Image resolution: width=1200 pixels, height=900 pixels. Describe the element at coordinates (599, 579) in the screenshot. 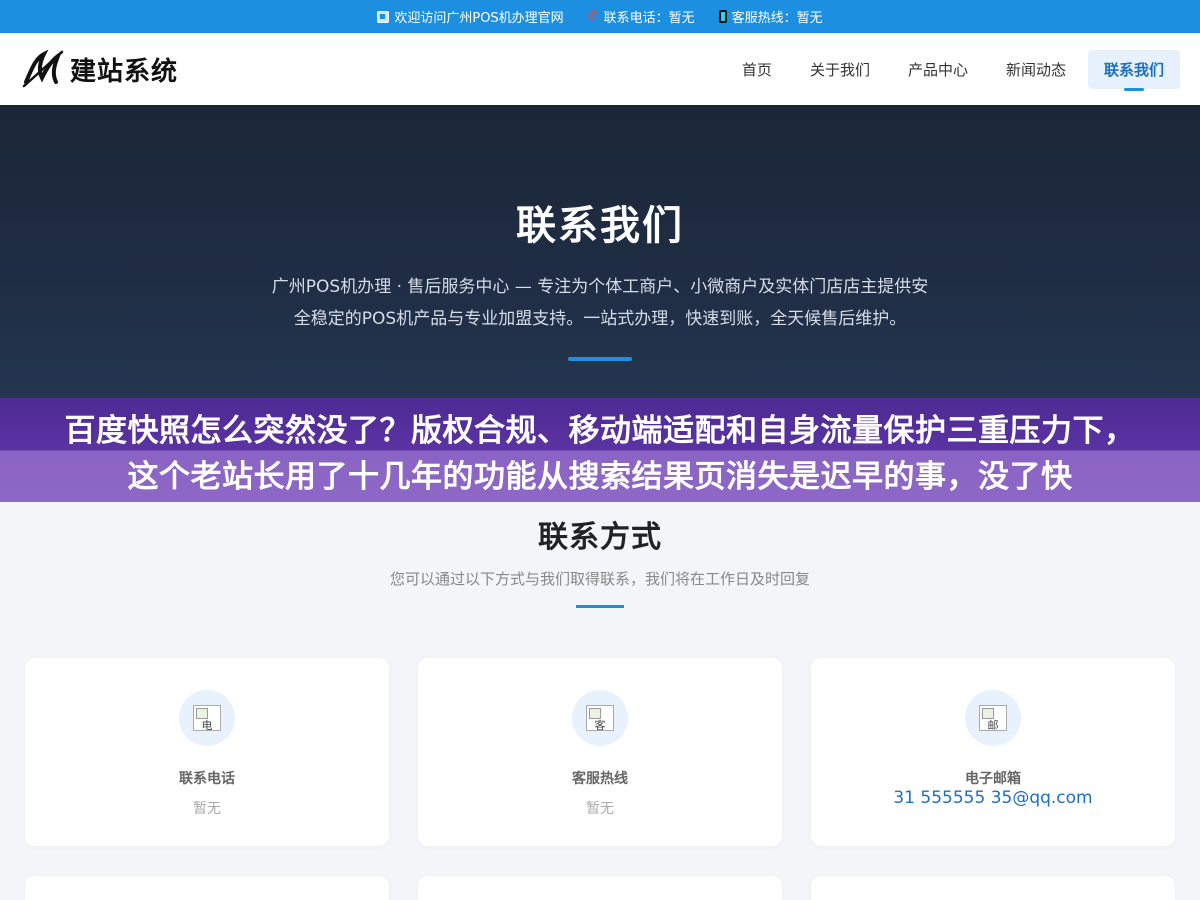

I see `section-subtitle: 您可以通过以下方式与我们取得联系，我们将在工作日及时回复` at that location.